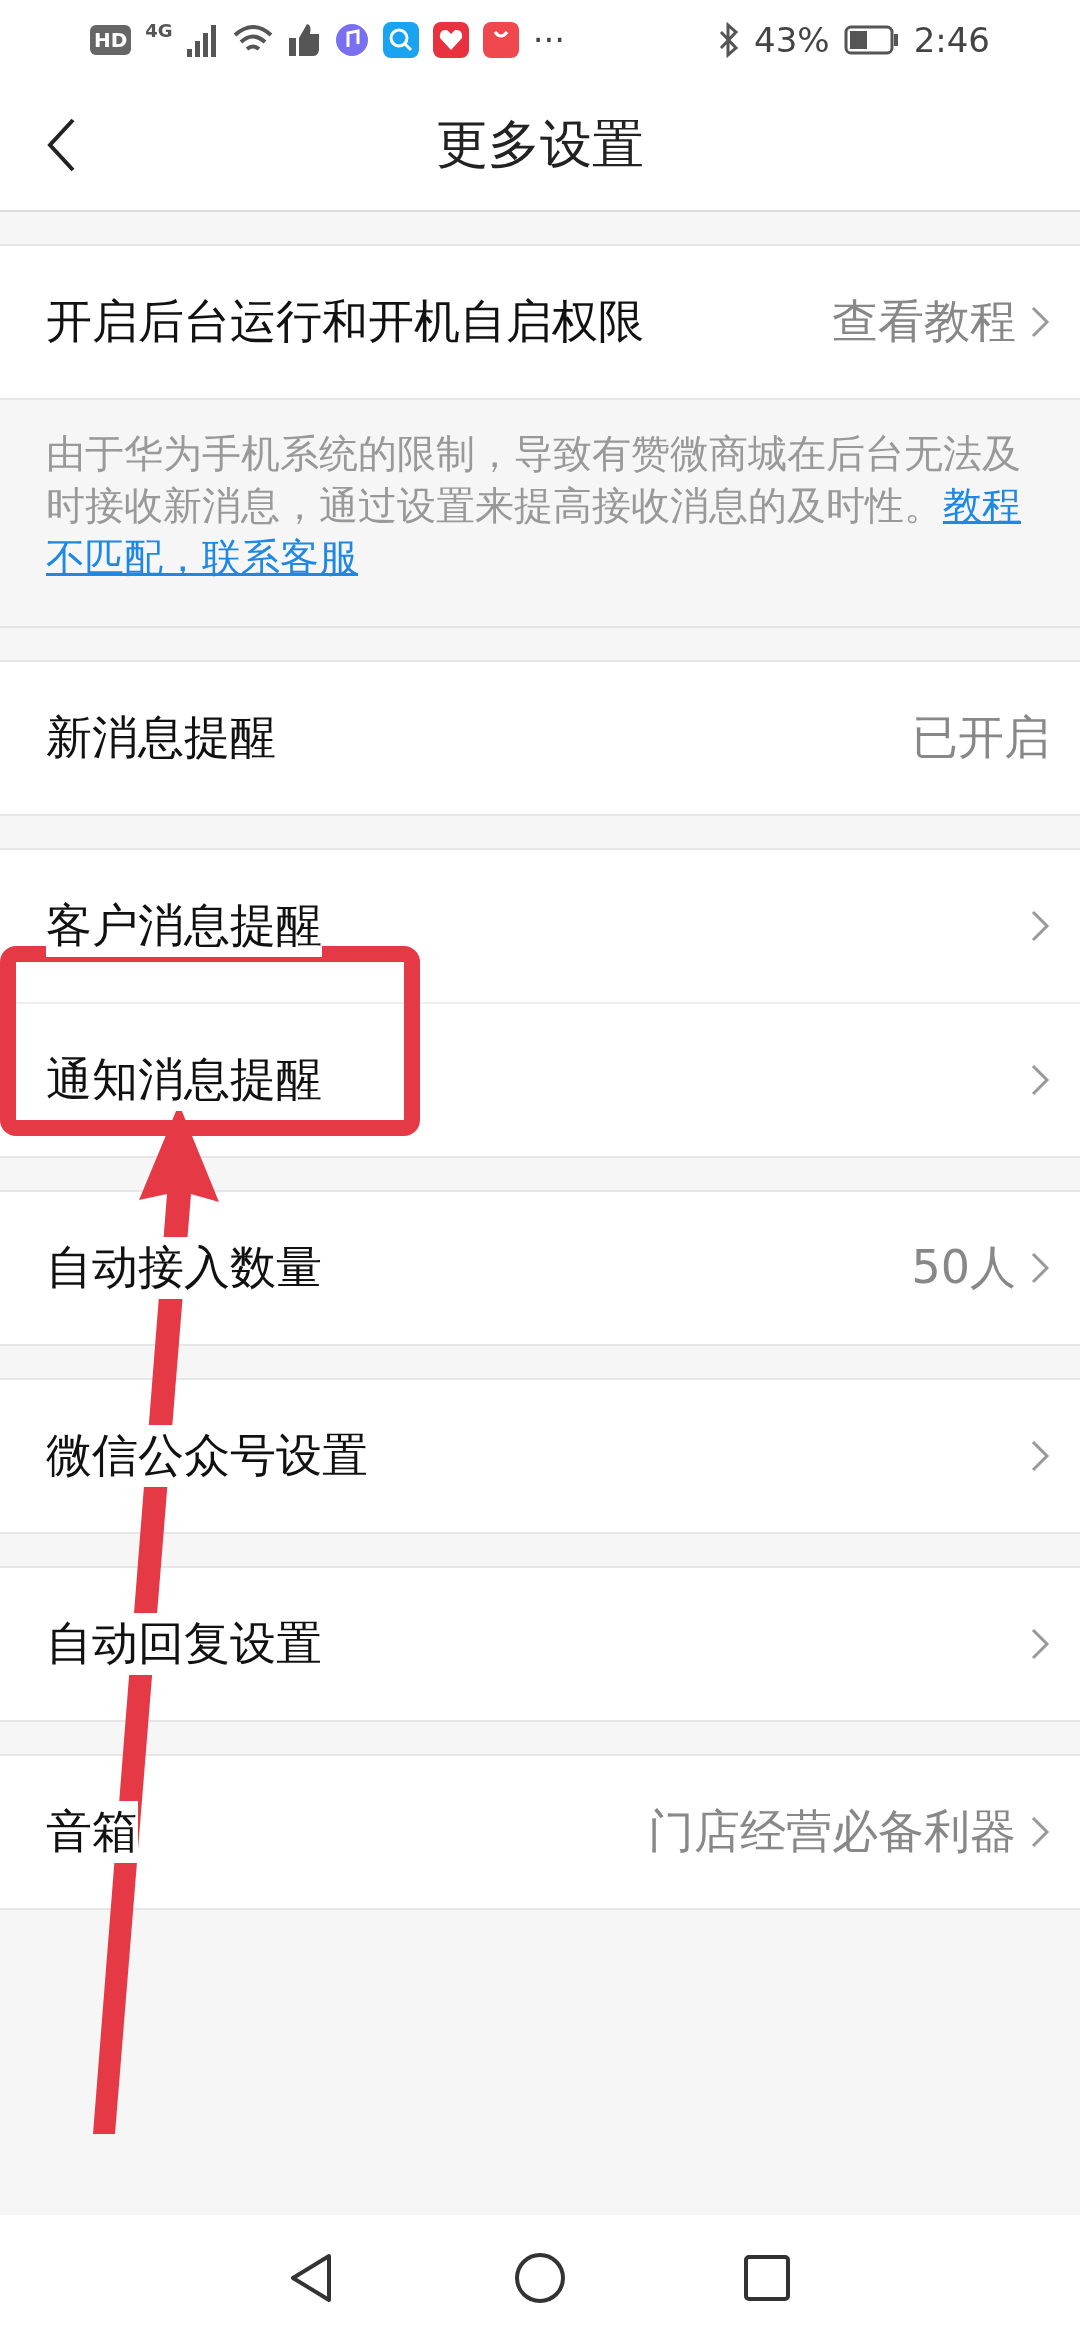 The image size is (1080, 2340). Describe the element at coordinates (207, 1456) in the screenshot. I see `setting-label: 微信公众号设置` at that location.